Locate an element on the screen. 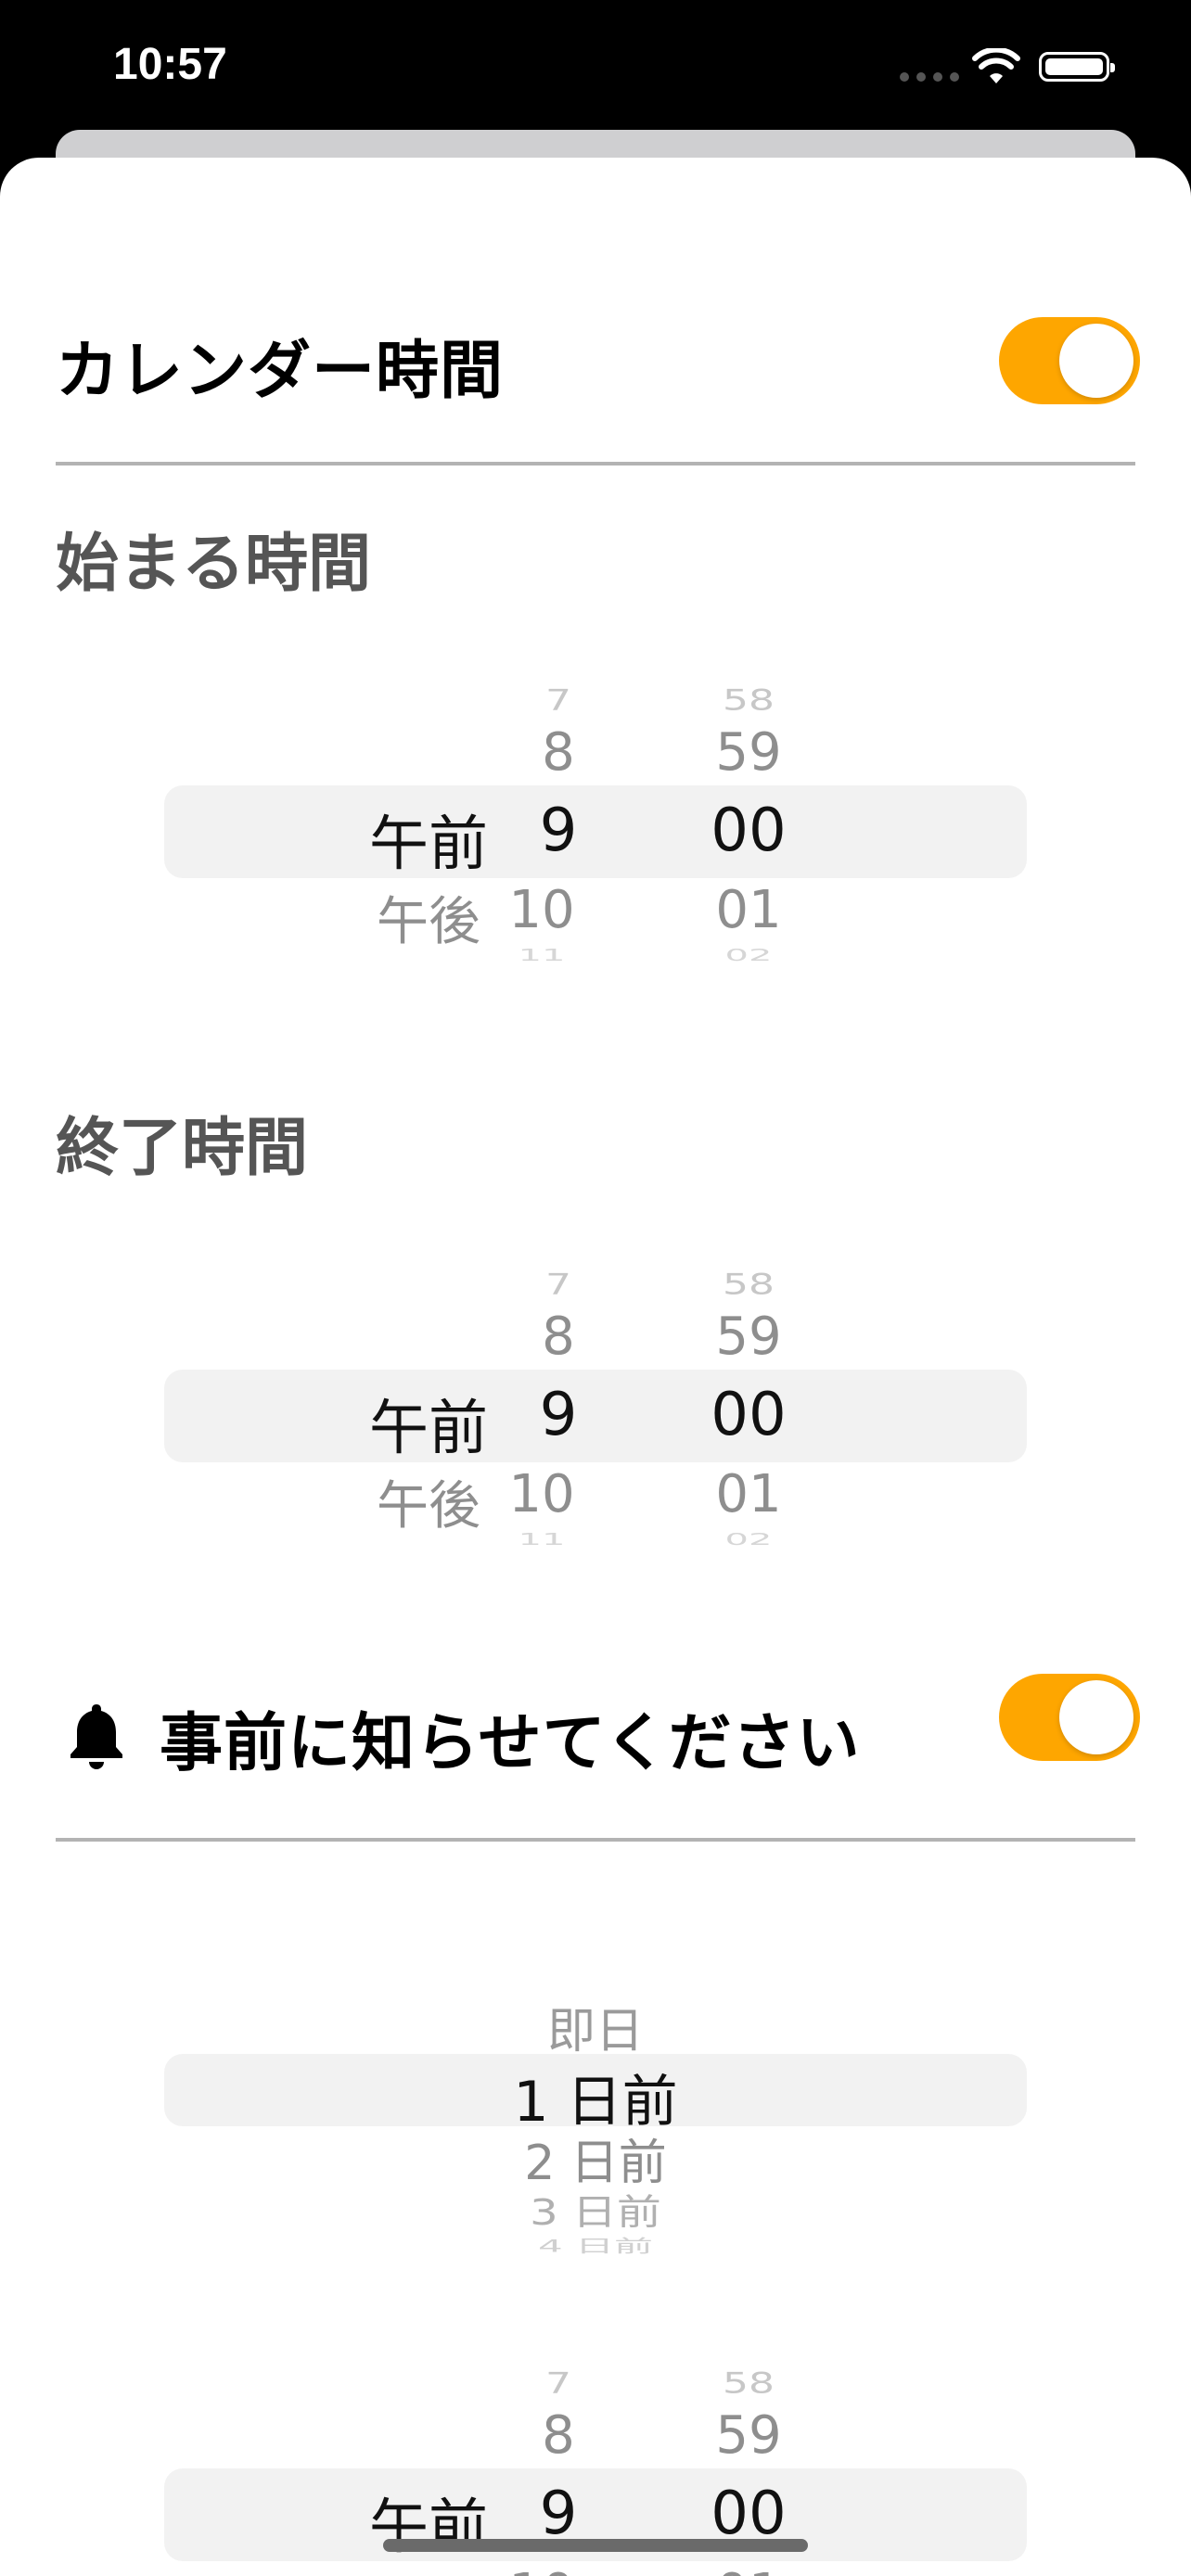 The height and width of the screenshot is (2576, 1191). end-time-picker: 午前 午後 7 8 9 10 11 58 59 00 01 02 is located at coordinates (595, 1403).